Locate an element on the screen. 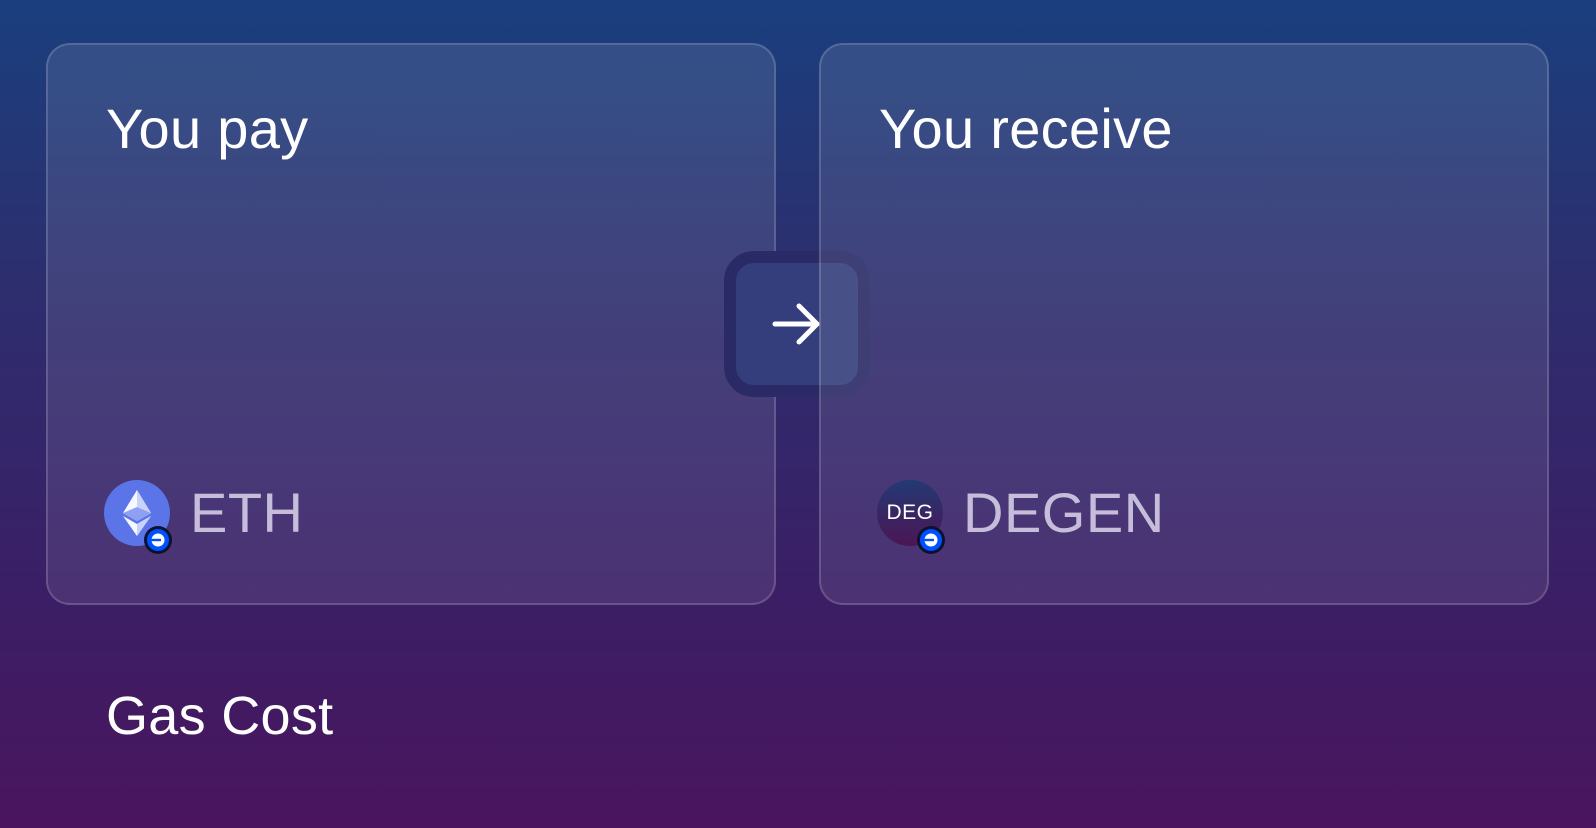 This screenshot has height=828, width=1596. arrow-right-icon is located at coordinates (796, 324).